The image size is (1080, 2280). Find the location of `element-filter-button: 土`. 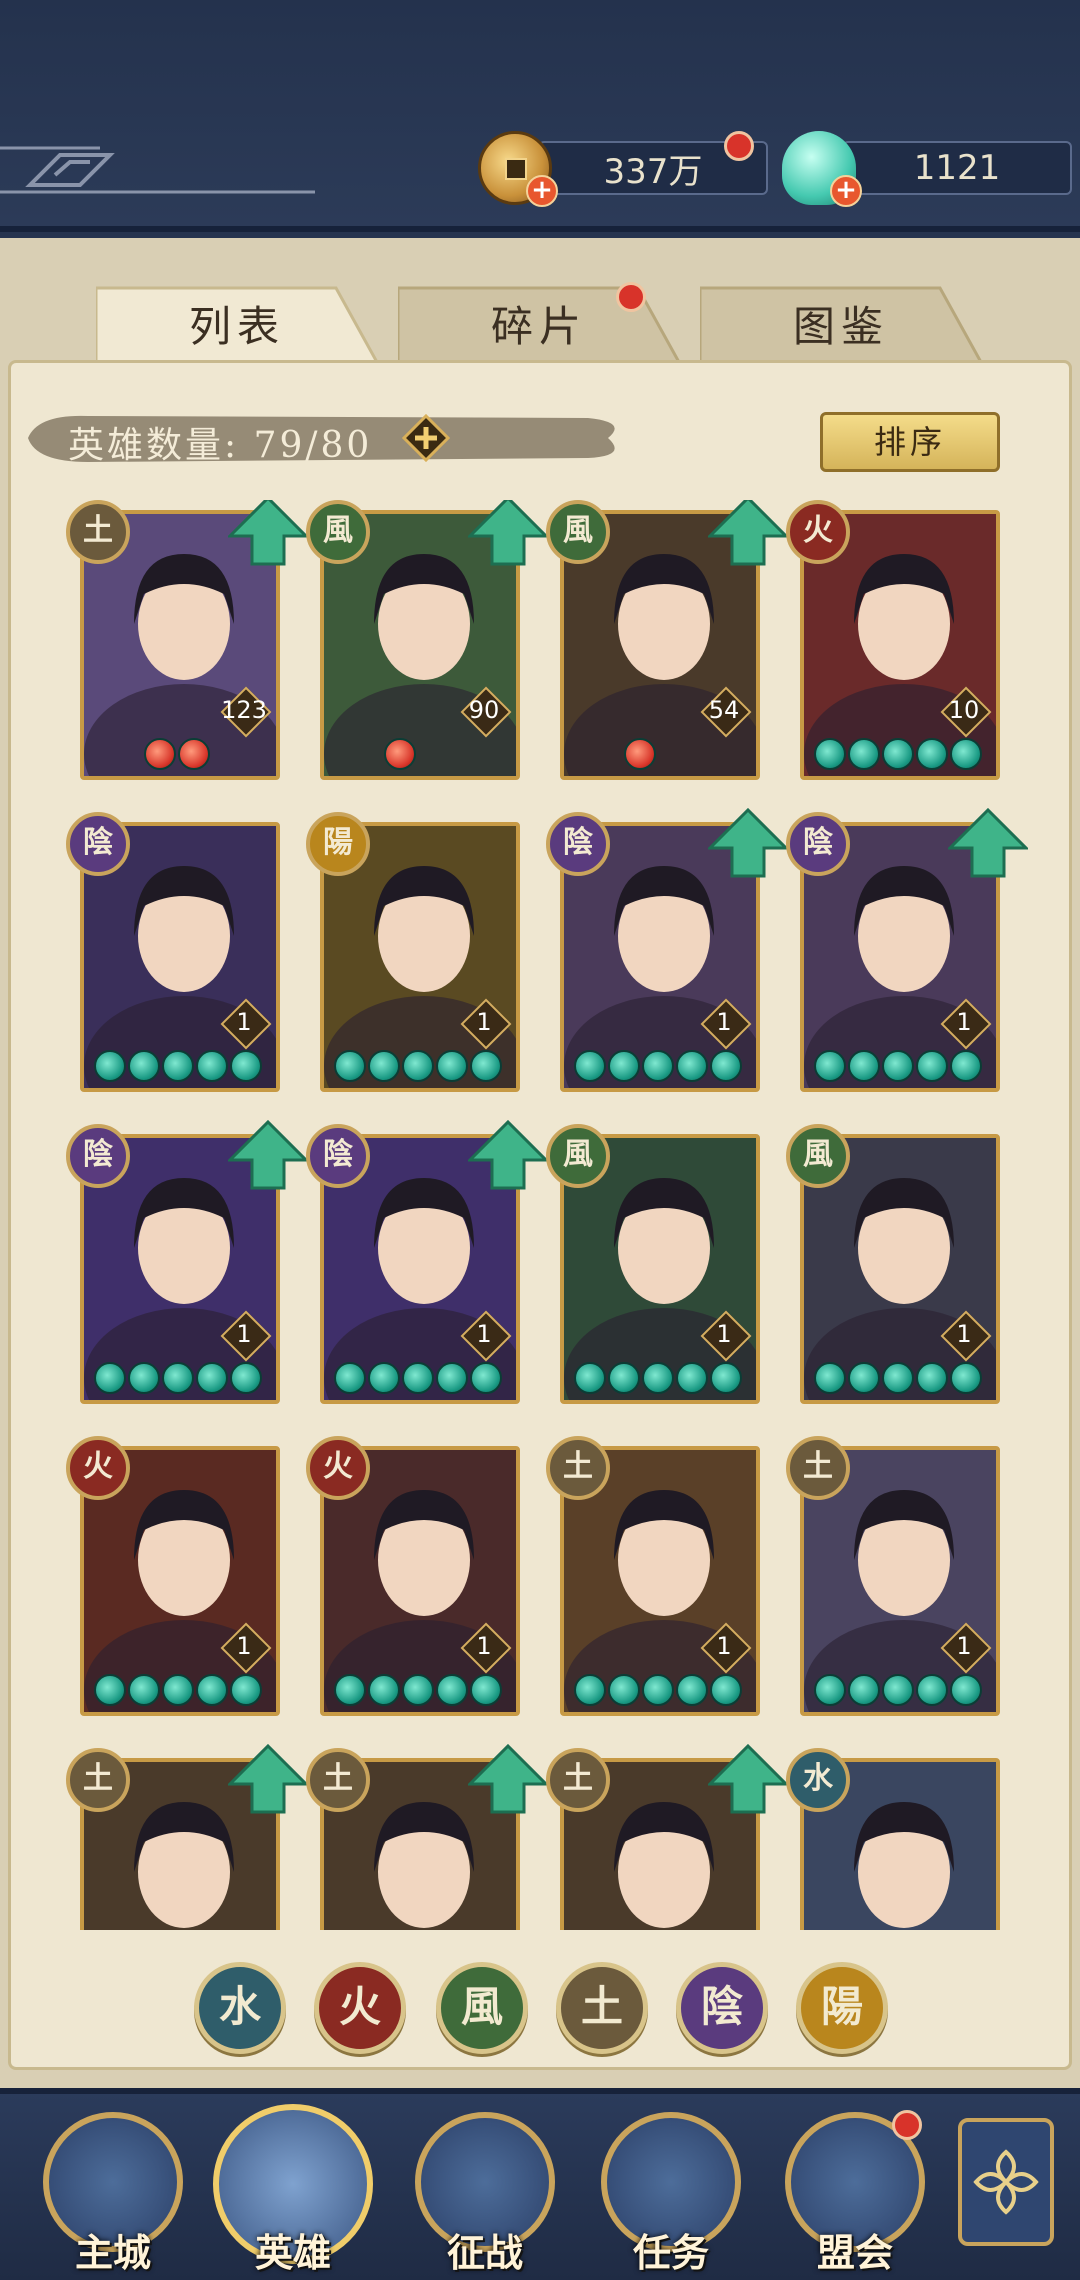

element-filter-button: 土 is located at coordinates (602, 2008).